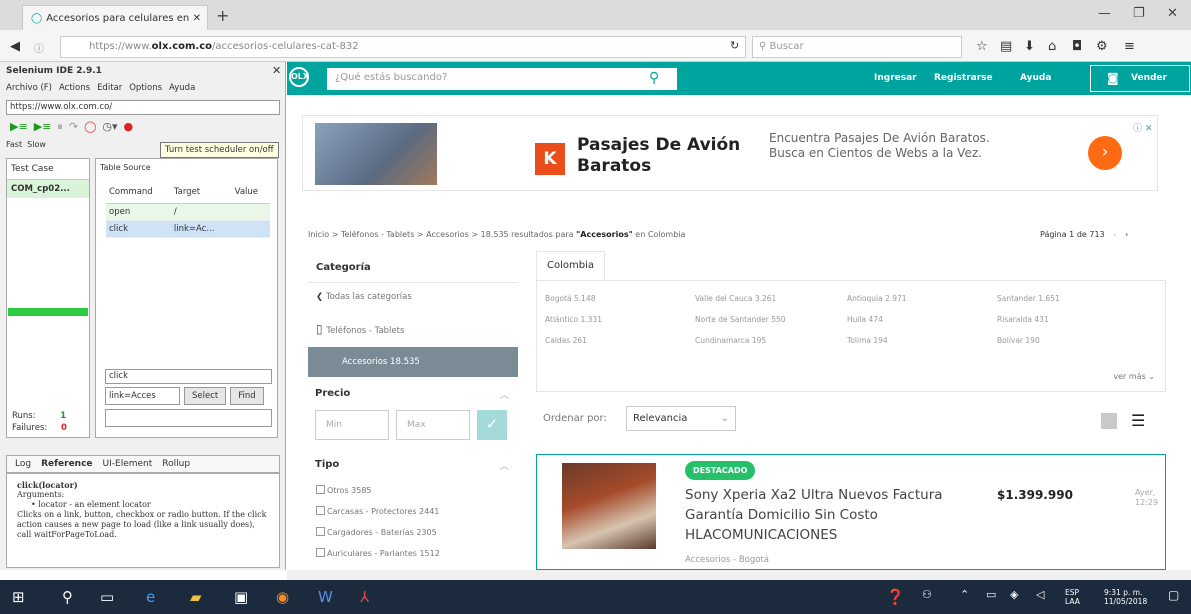 Image resolution: width=1191 pixels, height=614 pixels. Describe the element at coordinates (1102, 46) in the screenshot. I see `extension-icon: ⚙` at that location.